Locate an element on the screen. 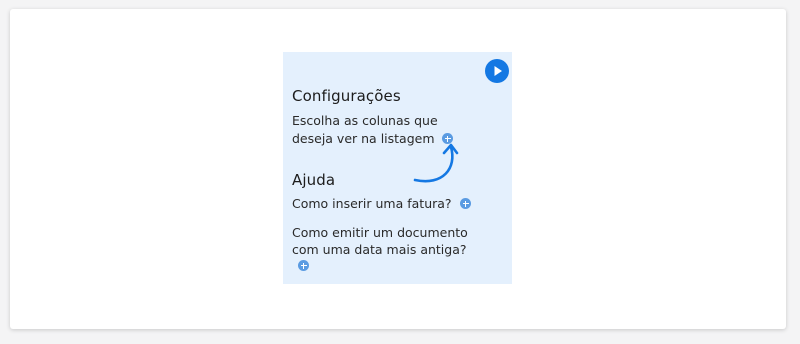  settings-description-line1: Escolha as colunas que is located at coordinates (365, 120).